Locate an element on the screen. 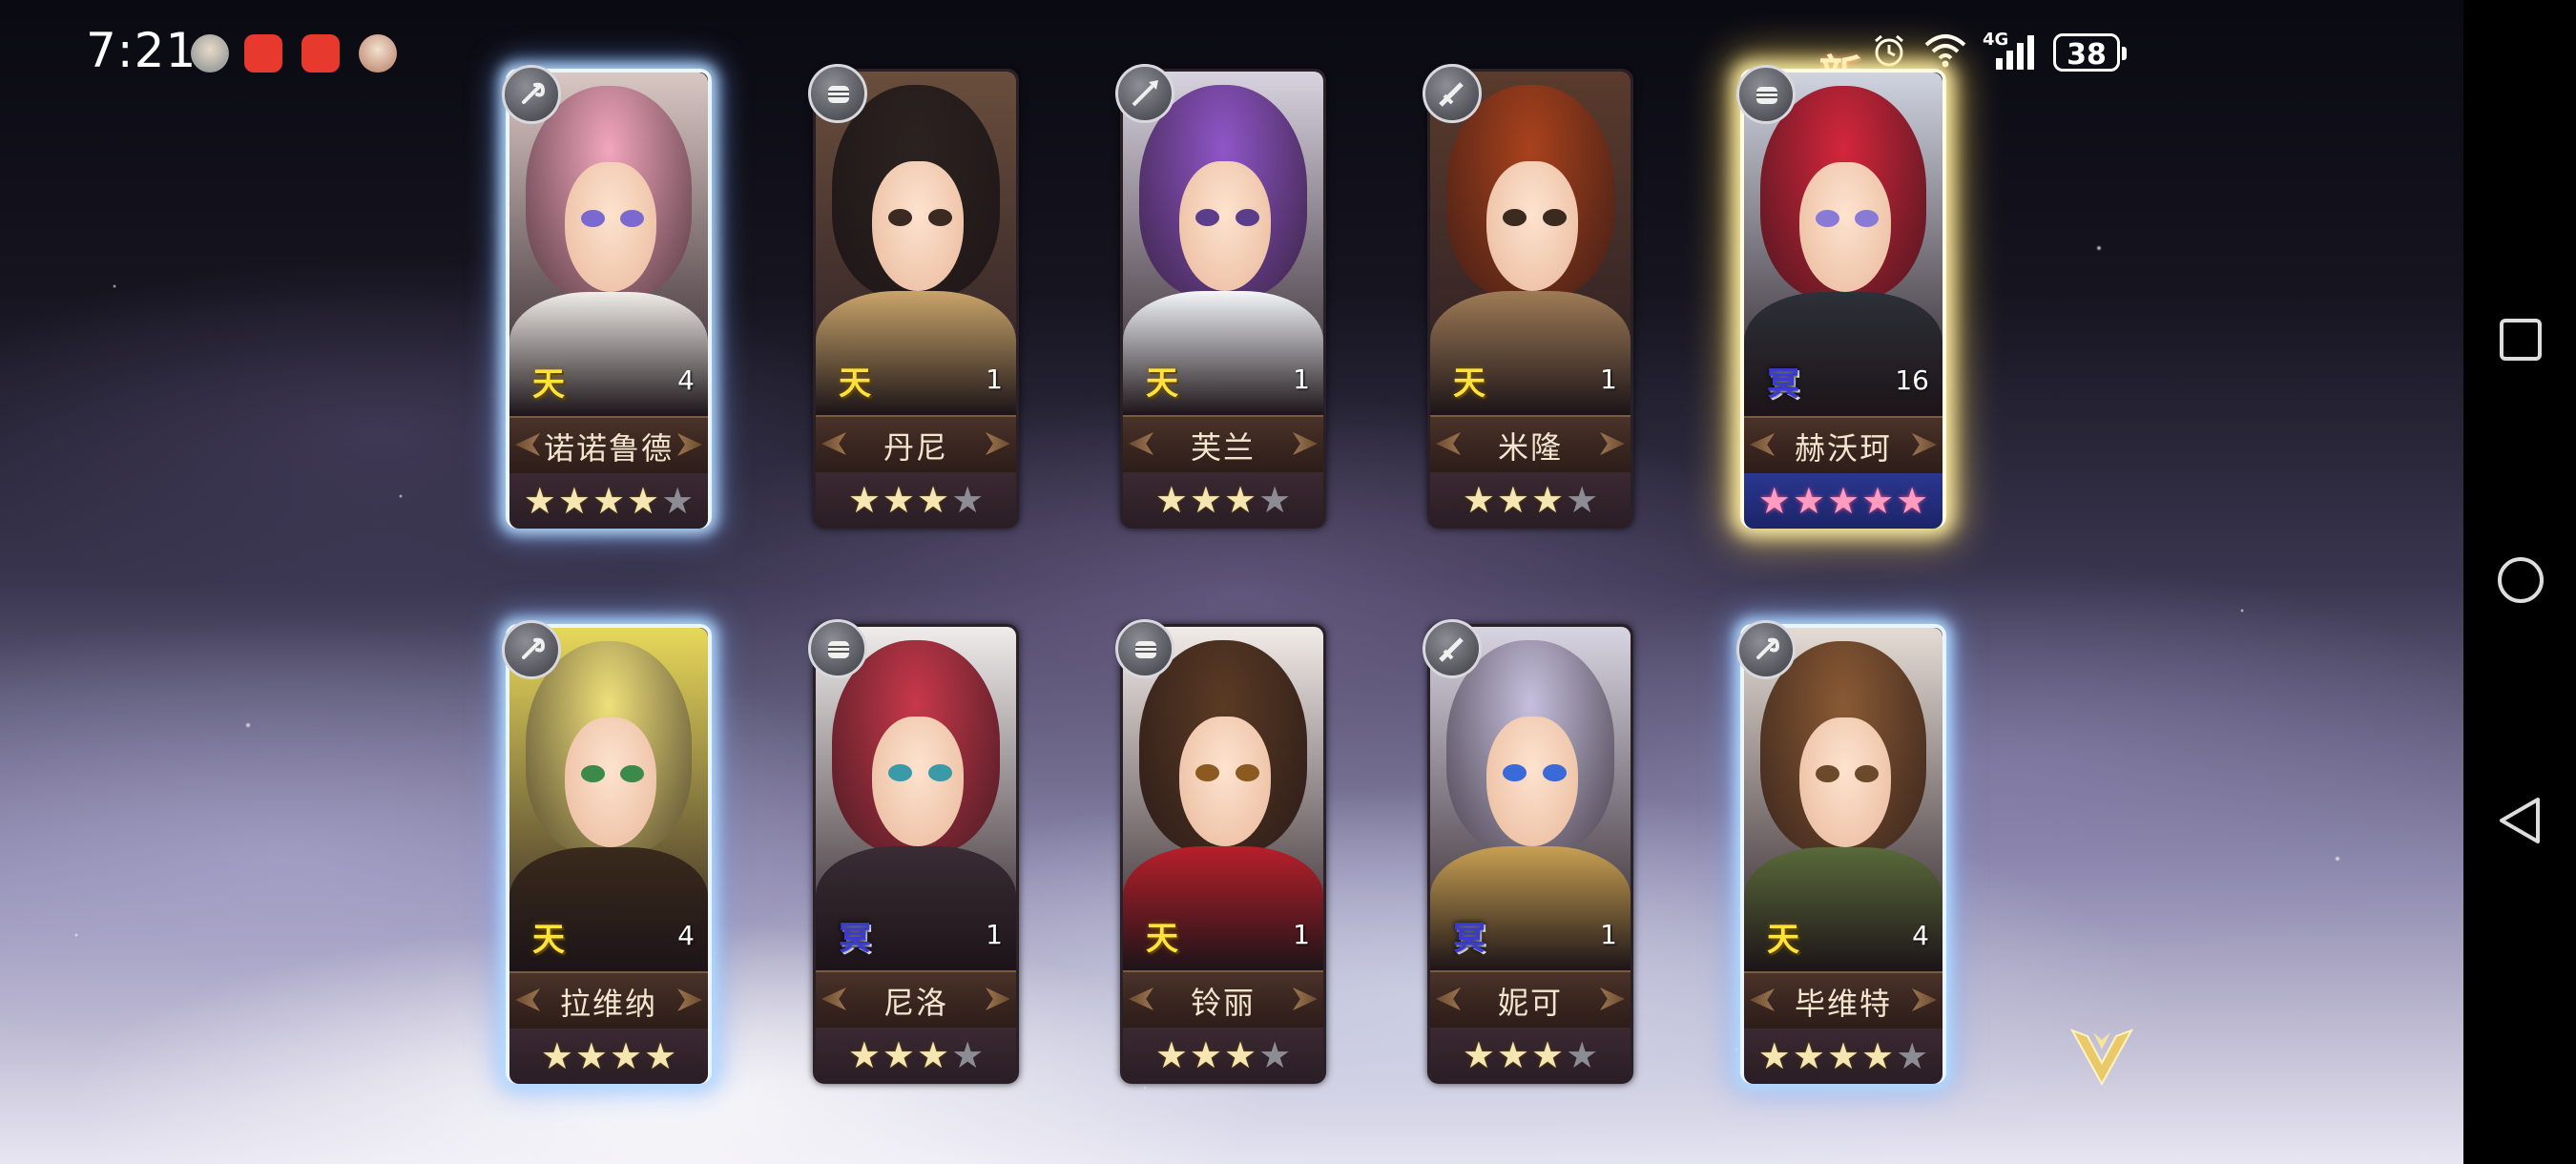 The width and height of the screenshot is (2576, 1164). hero-name: 米隆 is located at coordinates (1530, 446).